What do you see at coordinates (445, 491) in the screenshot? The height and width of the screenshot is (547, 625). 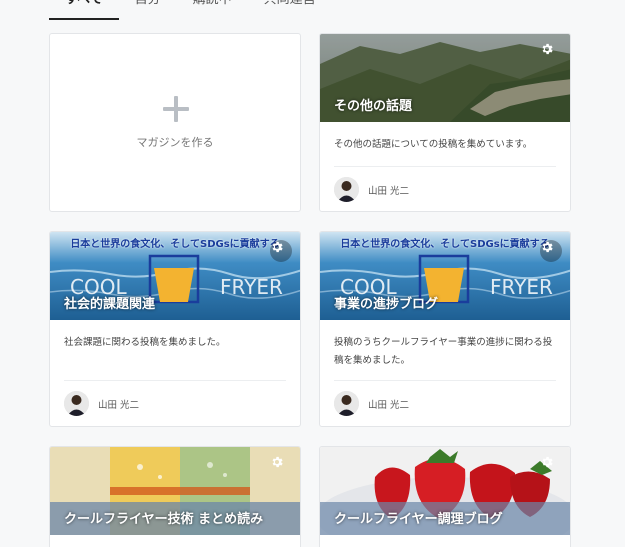 I see `magazine-cover: クールフライヤー調理ブログ` at bounding box center [445, 491].